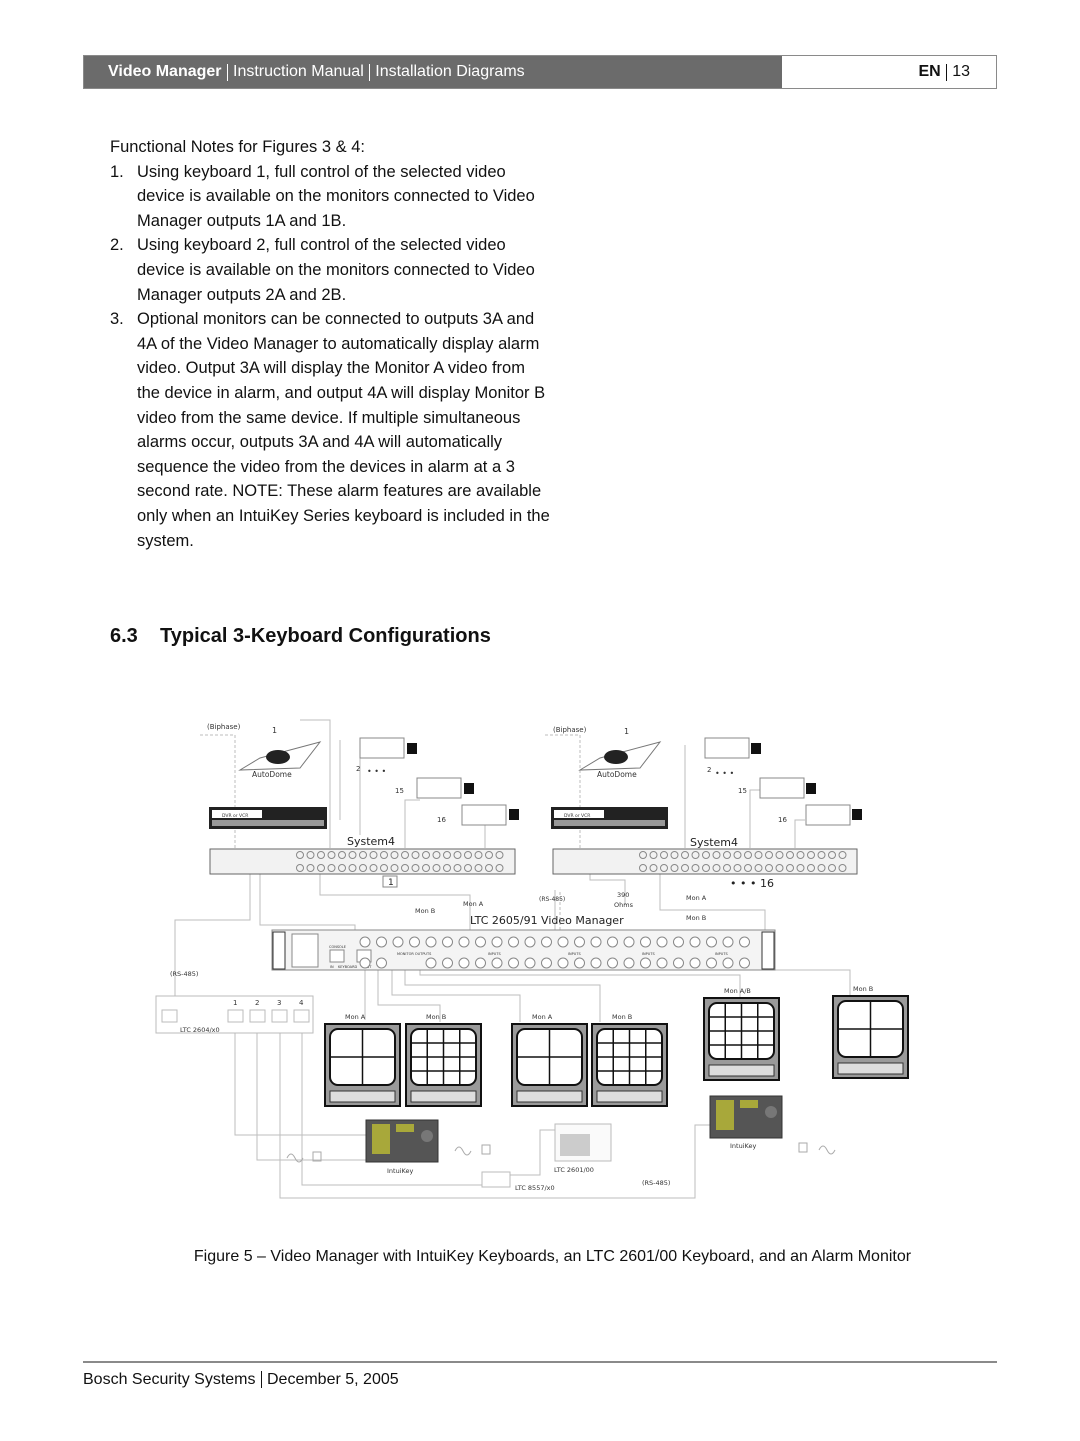 The image size is (1080, 1441). What do you see at coordinates (624, 905) in the screenshot?
I see `resistor-unit: Ohms` at bounding box center [624, 905].